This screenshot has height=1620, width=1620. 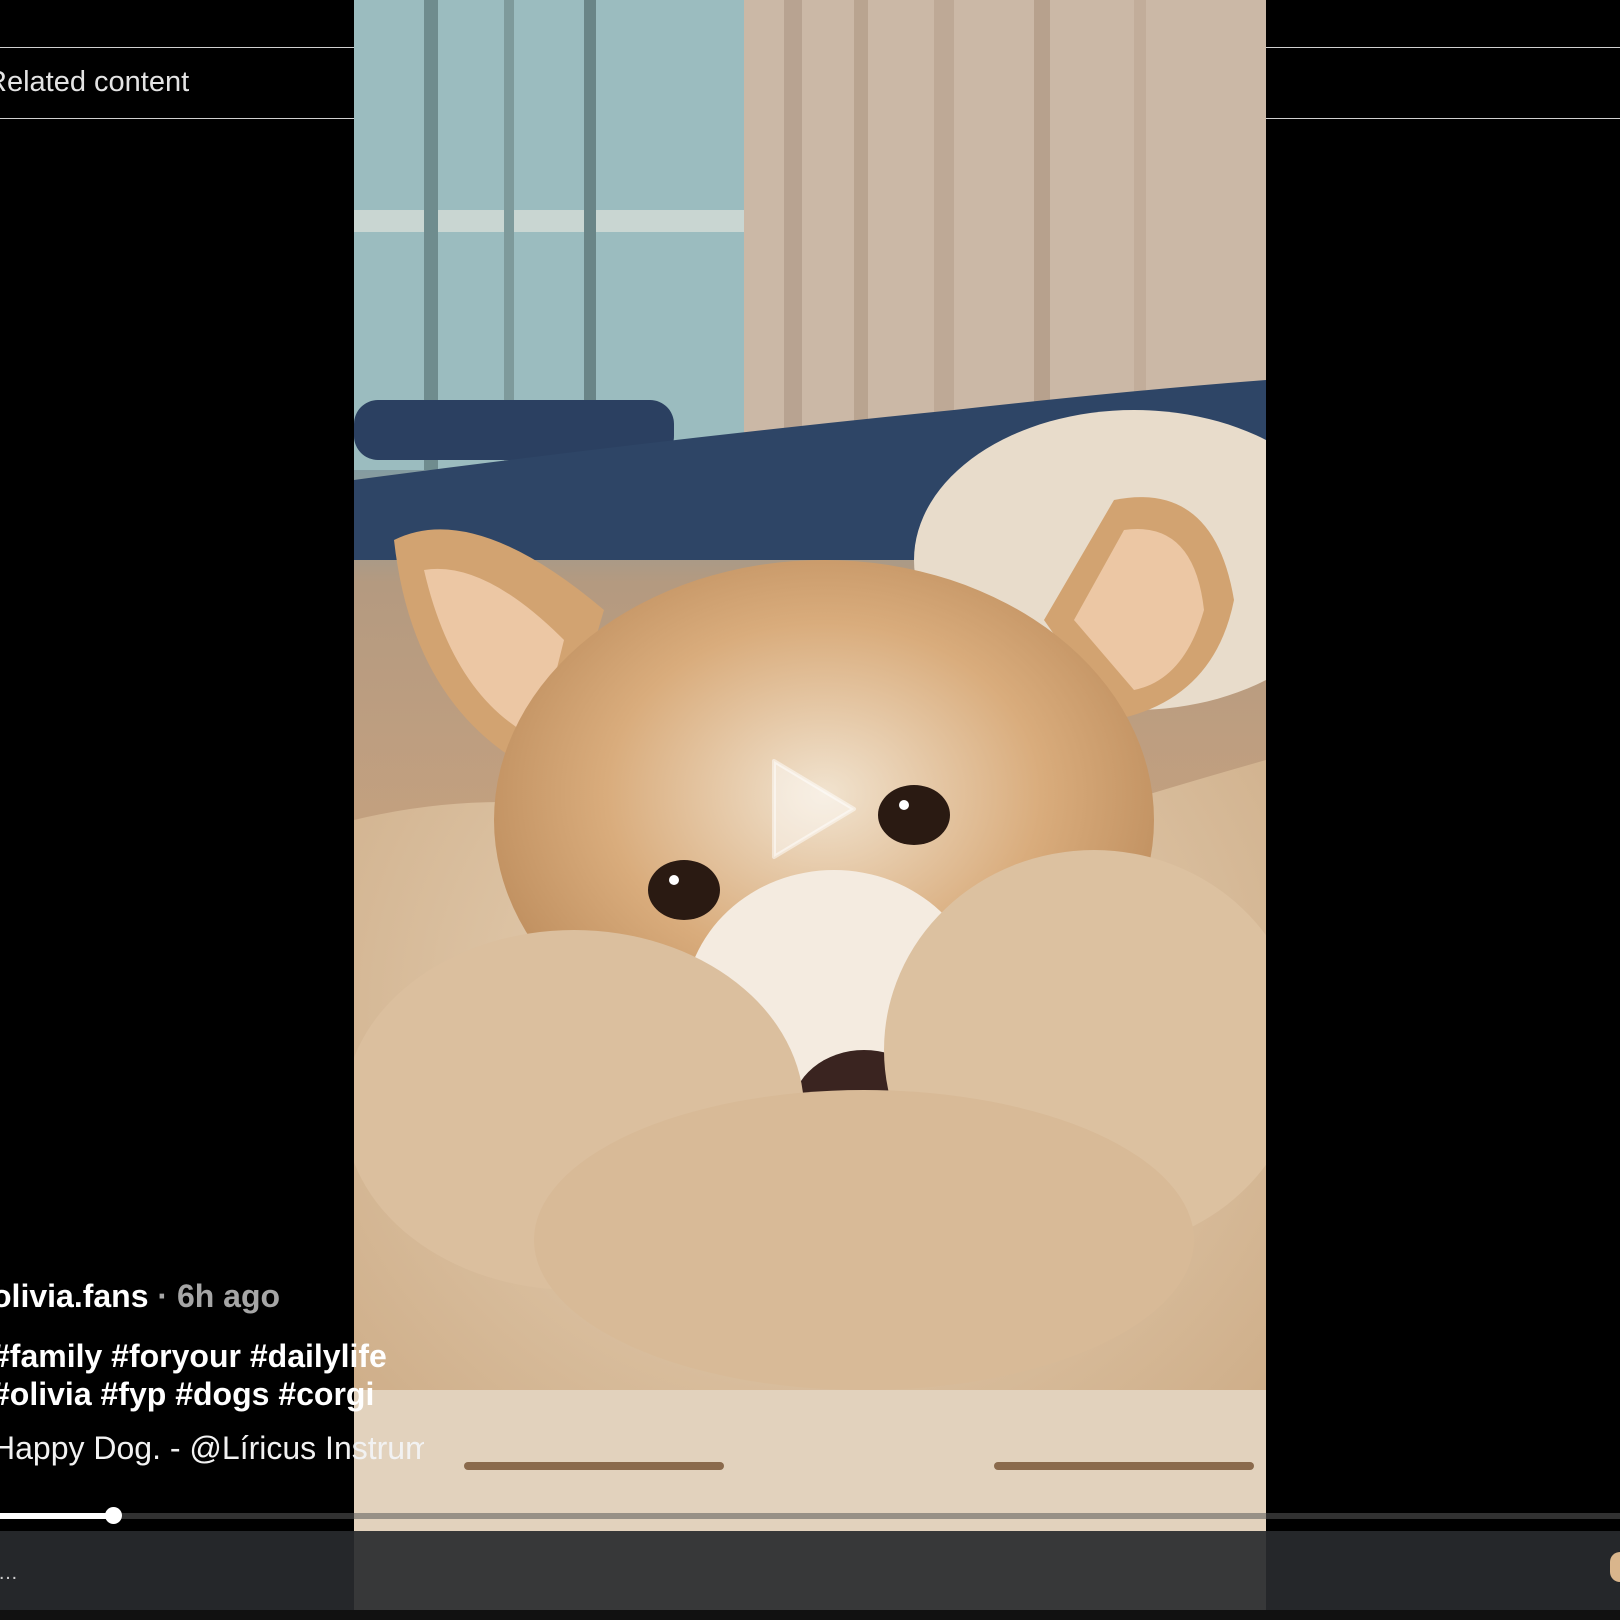 What do you see at coordinates (814, 809) in the screenshot?
I see `play-icon` at bounding box center [814, 809].